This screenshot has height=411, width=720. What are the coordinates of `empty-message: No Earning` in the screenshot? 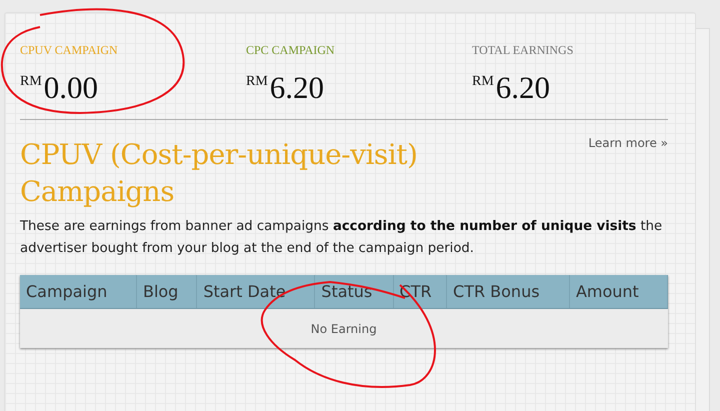 It's located at (344, 328).